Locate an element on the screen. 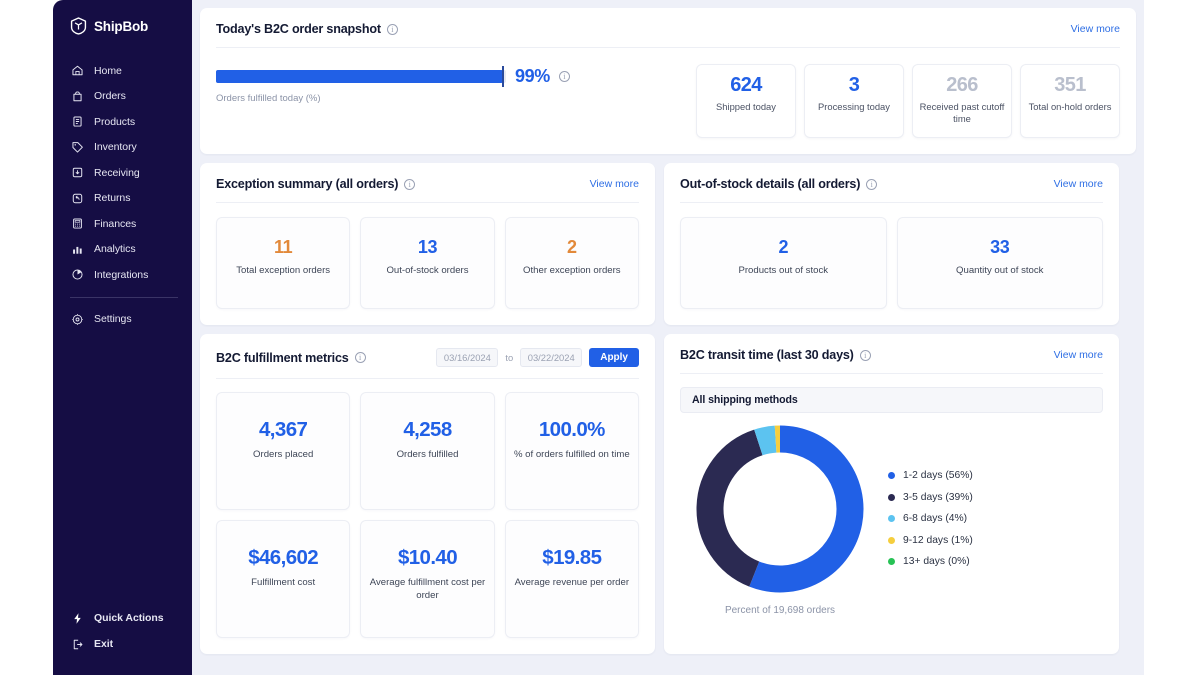  brand: ShipBob is located at coordinates (122, 26).